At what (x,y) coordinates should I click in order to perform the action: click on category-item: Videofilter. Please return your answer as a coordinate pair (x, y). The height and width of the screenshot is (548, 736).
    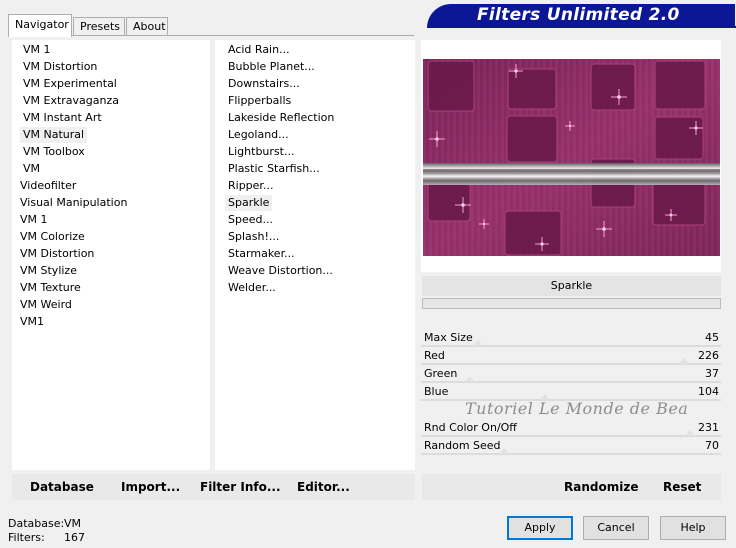
    Looking at the image, I should click on (48, 186).